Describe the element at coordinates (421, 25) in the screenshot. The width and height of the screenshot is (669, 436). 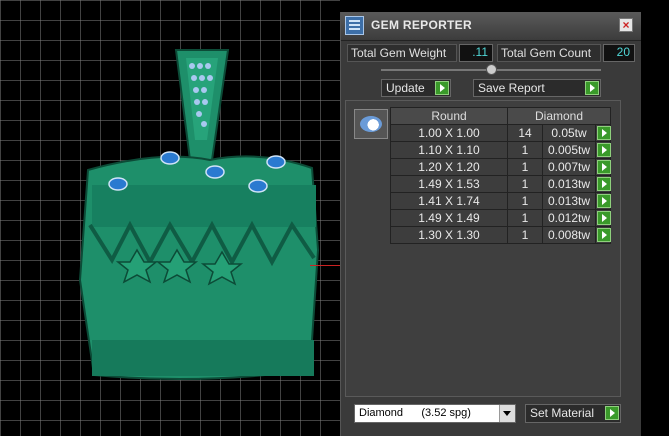
I see `window-title: GEM REPORTER` at that location.